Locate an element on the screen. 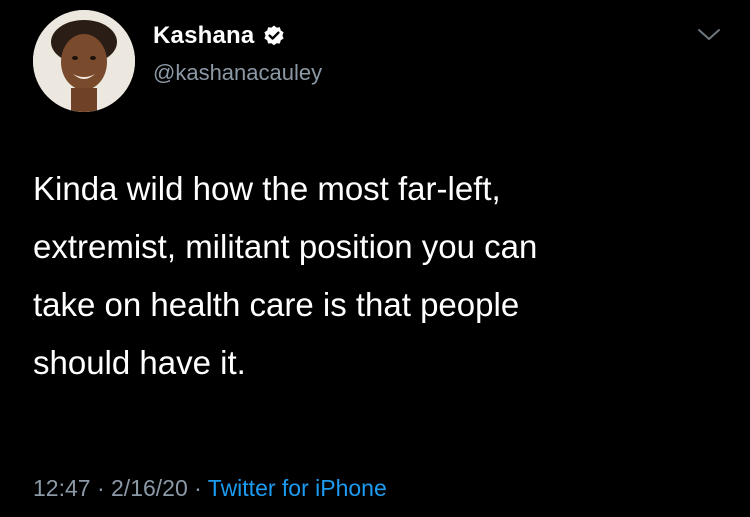 The width and height of the screenshot is (750, 517). tweet-text-line: should have it. is located at coordinates (139, 362).